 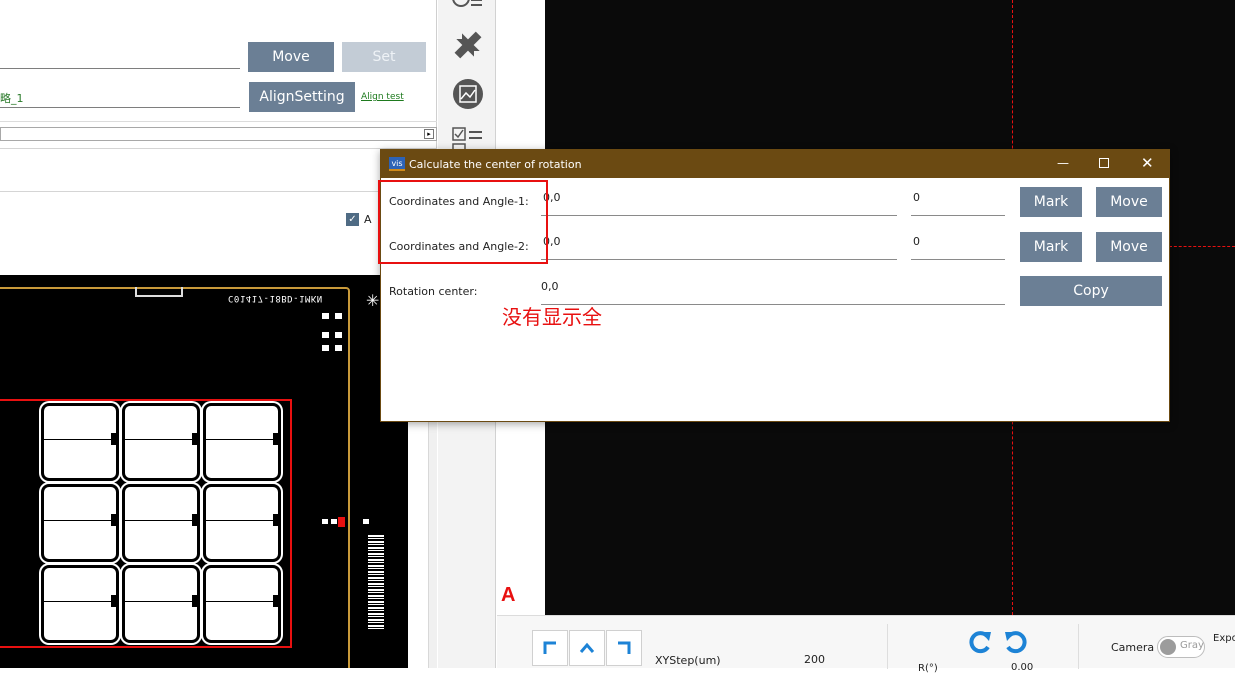 I want to click on rotate-ccw-icon, so click(x=980, y=642).